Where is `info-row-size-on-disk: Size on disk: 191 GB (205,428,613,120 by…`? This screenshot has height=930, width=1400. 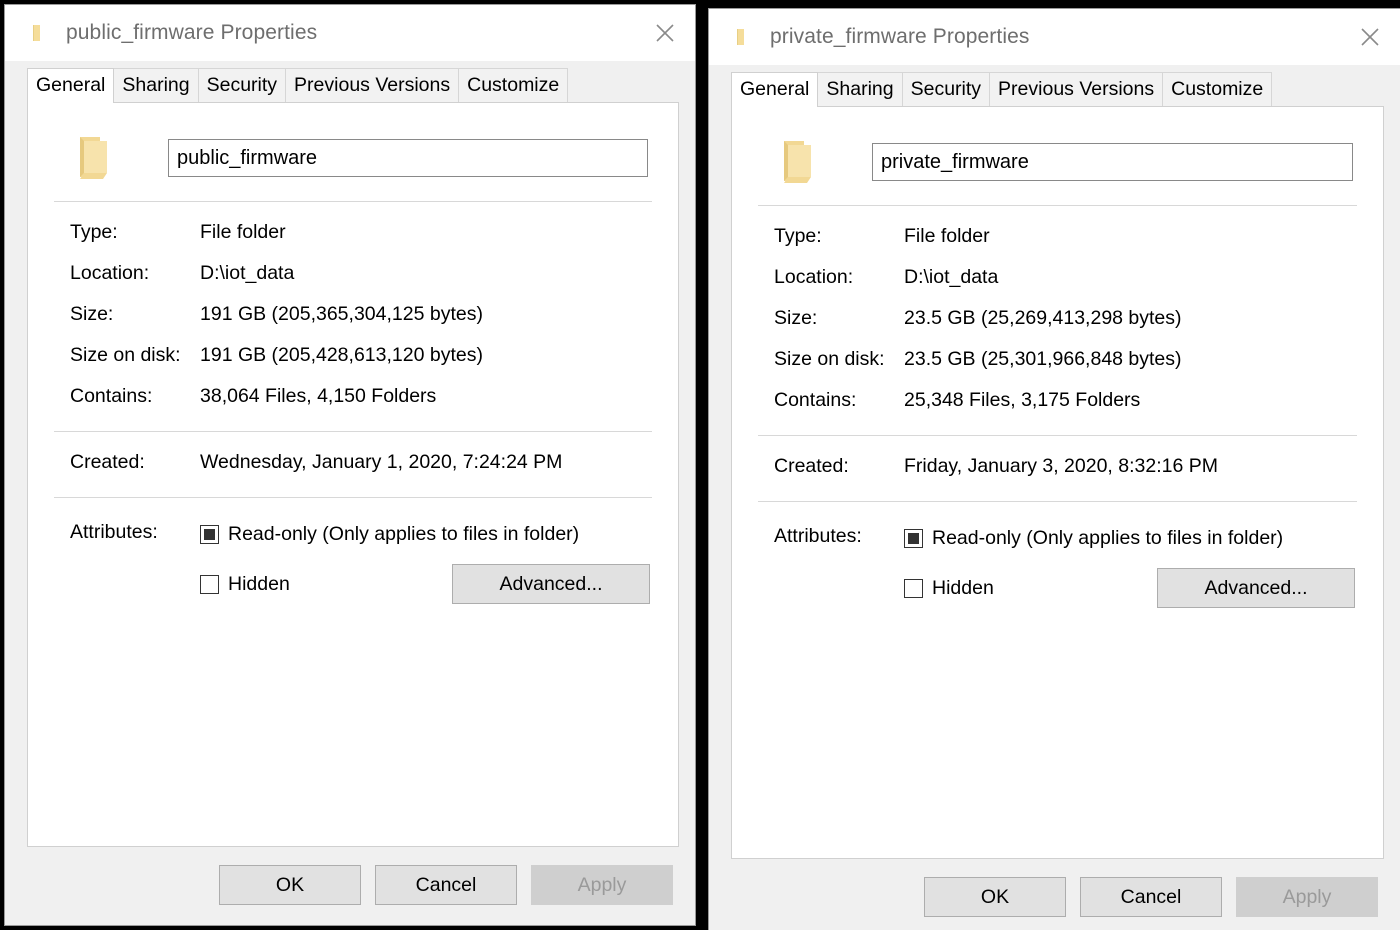 info-row-size-on-disk: Size on disk: 191 GB (205,428,613,120 by… is located at coordinates (353, 355).